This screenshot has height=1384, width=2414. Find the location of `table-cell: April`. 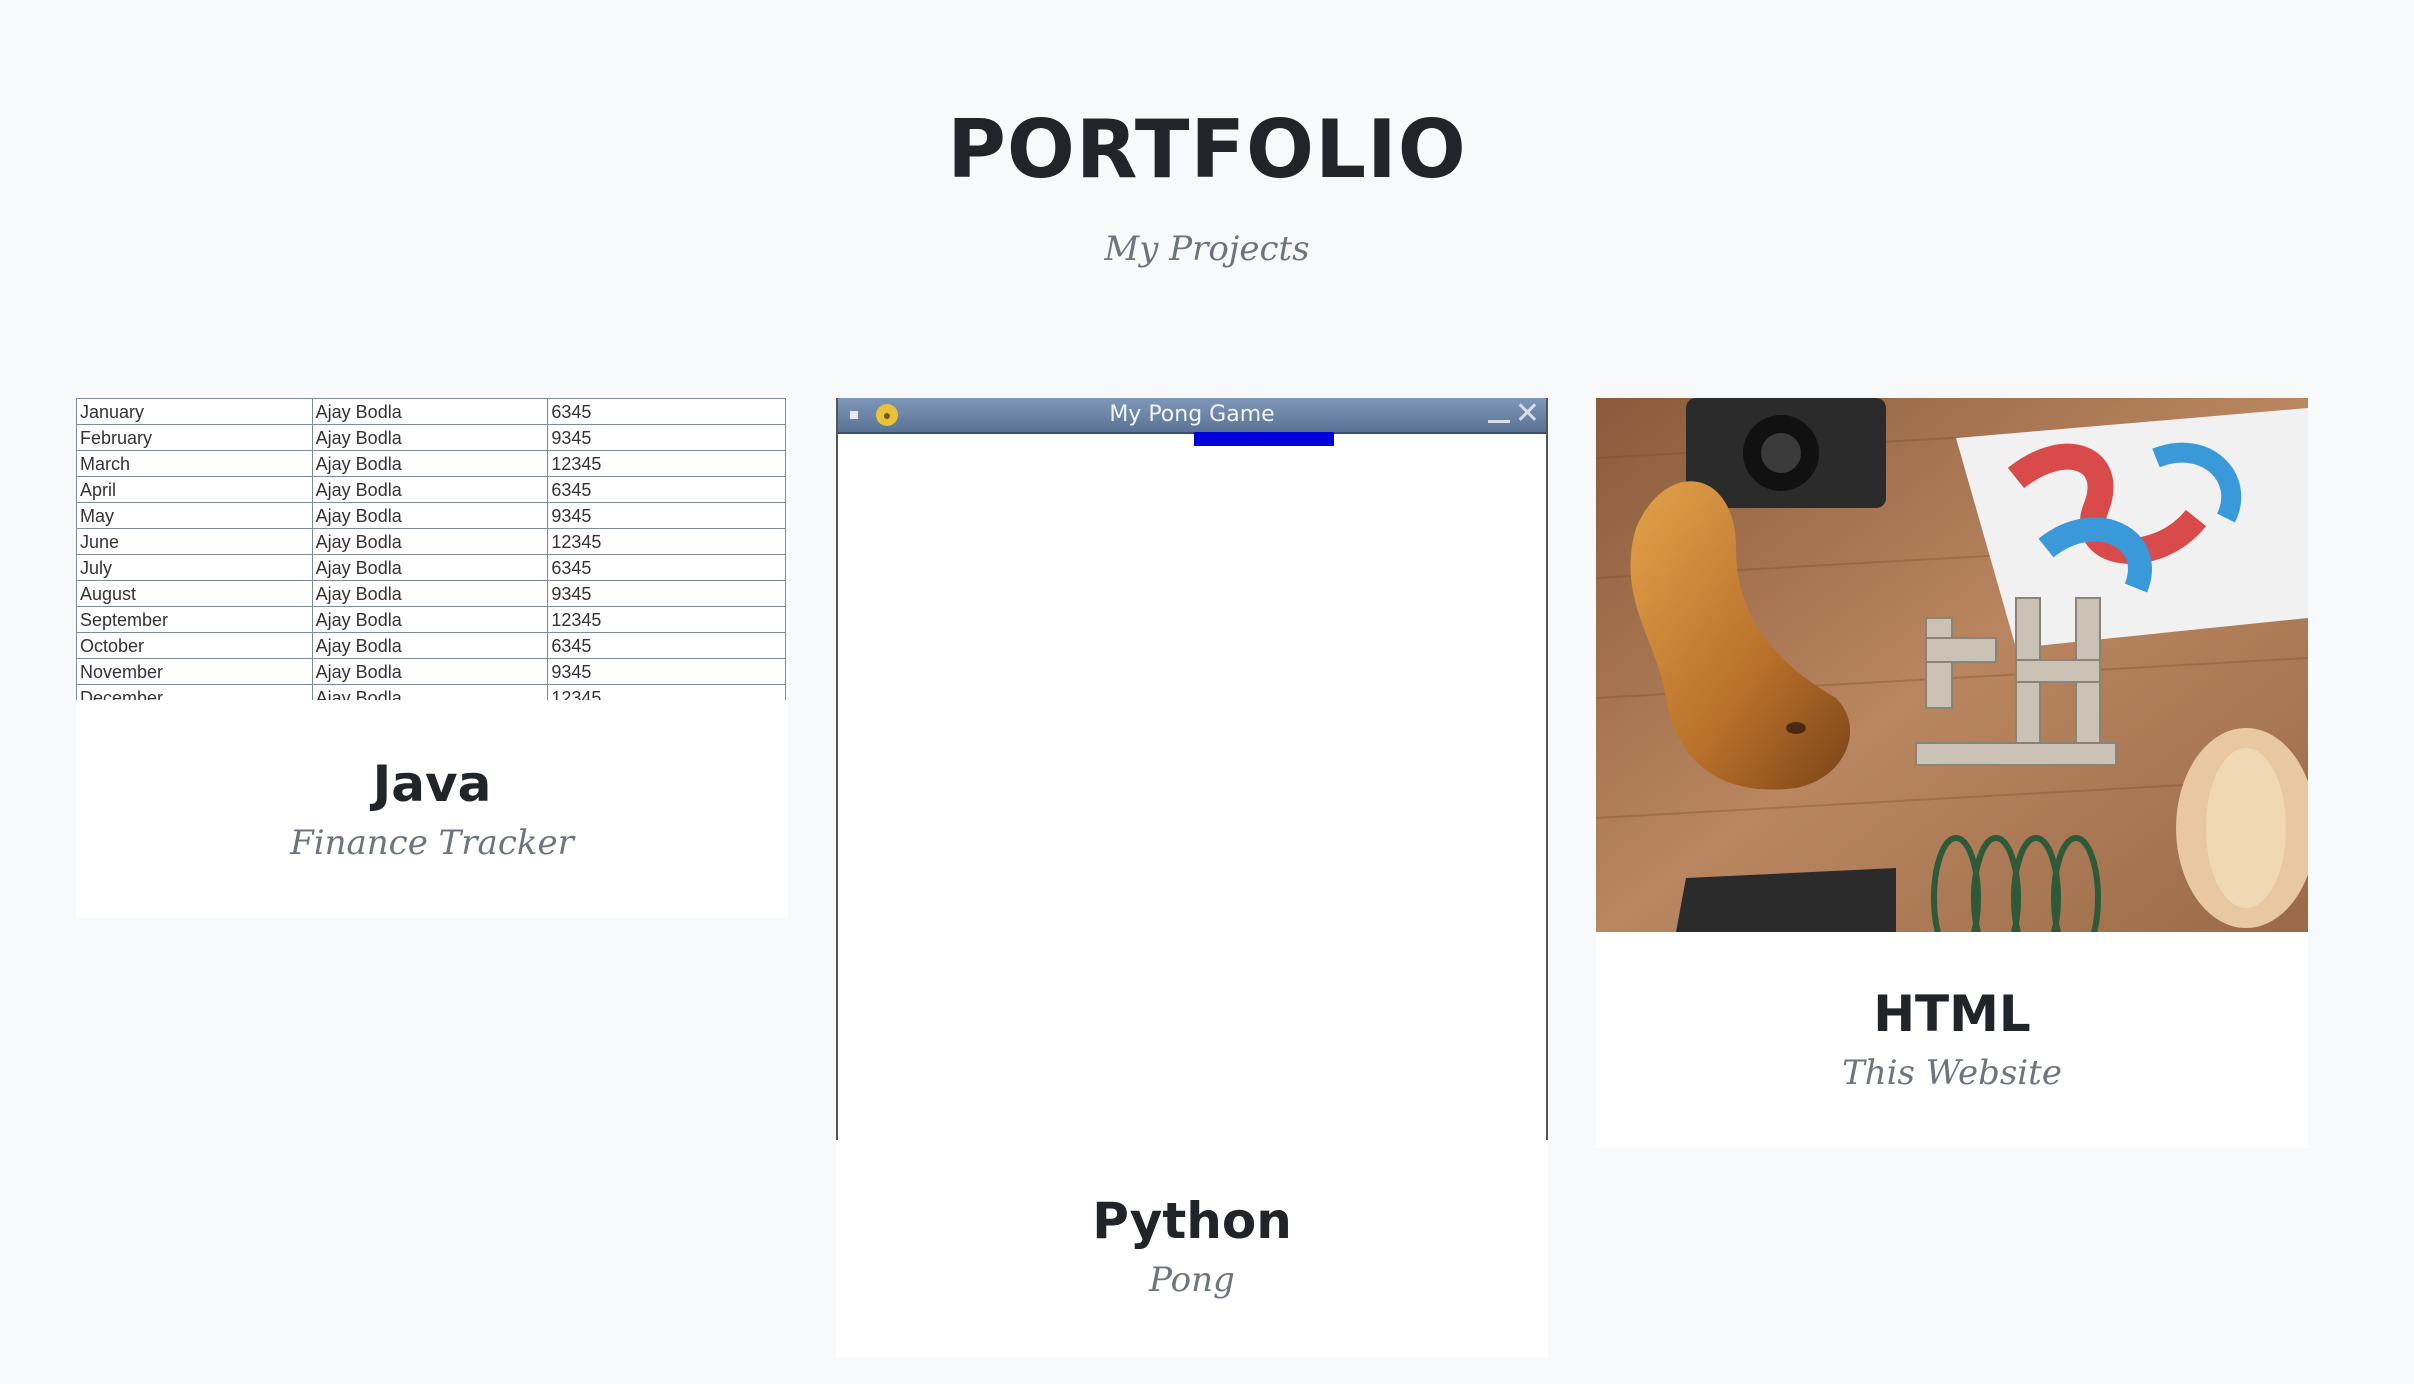

table-cell: April is located at coordinates (194, 489).